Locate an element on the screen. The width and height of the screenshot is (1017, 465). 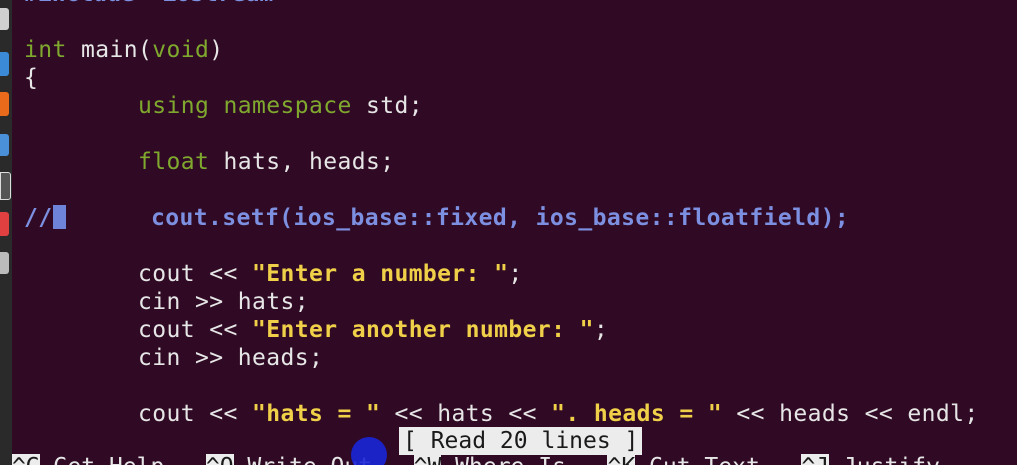
firefox-icon is located at coordinates (4, 64).